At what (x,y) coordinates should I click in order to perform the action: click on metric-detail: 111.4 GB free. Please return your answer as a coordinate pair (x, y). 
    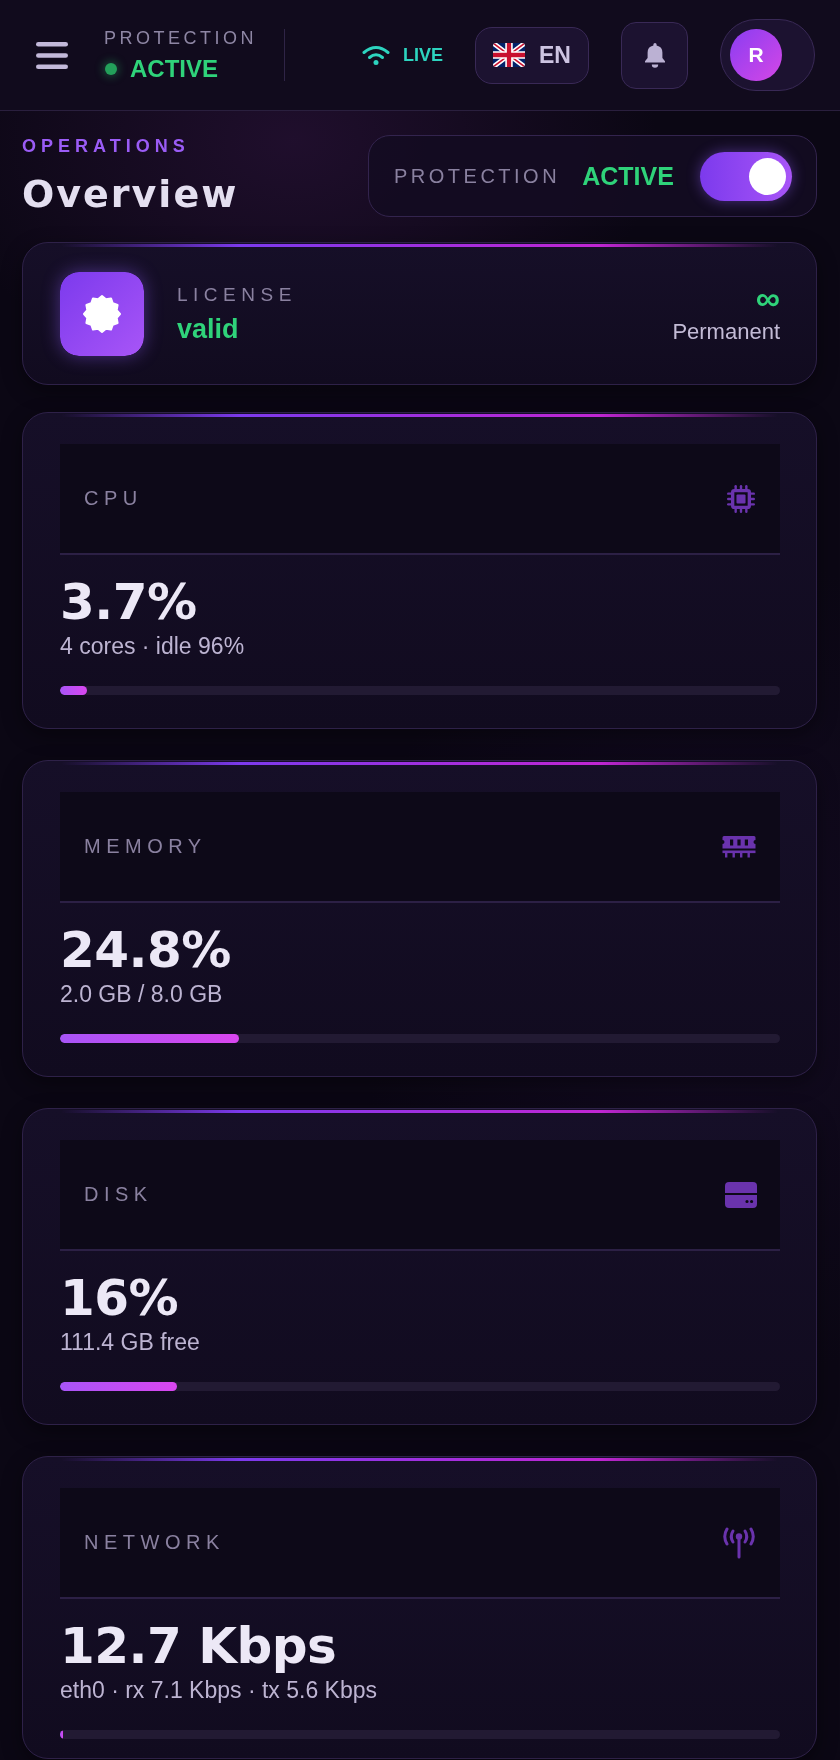
    Looking at the image, I should click on (130, 1342).